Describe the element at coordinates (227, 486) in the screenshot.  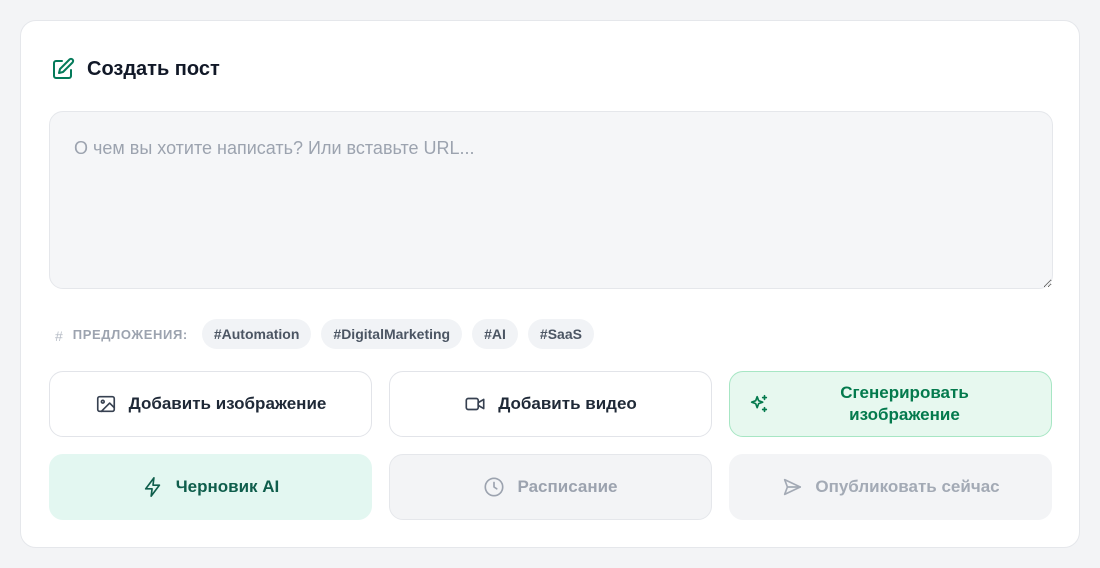
I see `ai-draft-label: Черновик AI` at that location.